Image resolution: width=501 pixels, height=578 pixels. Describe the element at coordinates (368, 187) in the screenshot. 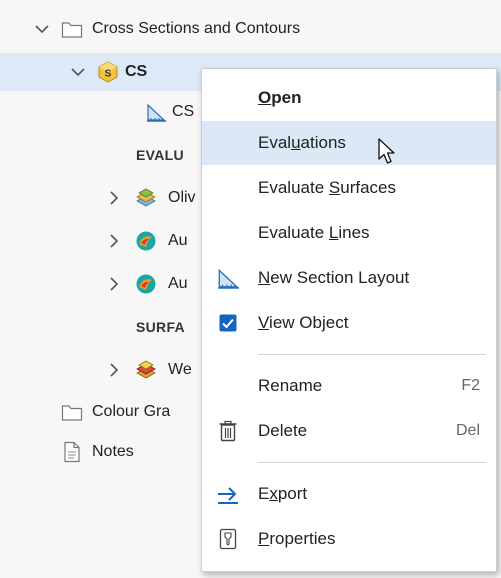

I see `label-part: urfaces` at that location.